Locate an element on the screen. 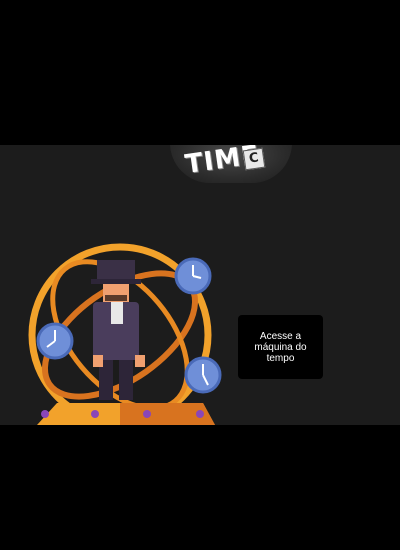 The height and width of the screenshot is (550, 400). access-time-machine-button: Acesse a máquina do tempo is located at coordinates (280, 347).